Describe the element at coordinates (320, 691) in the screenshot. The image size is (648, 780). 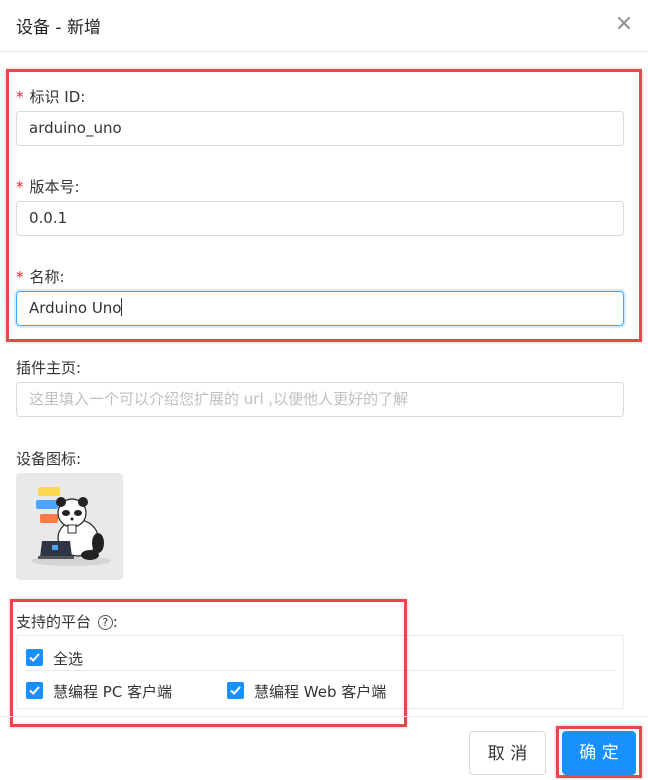
I see `web-client-label: 慧编程 Web 客户端` at that location.